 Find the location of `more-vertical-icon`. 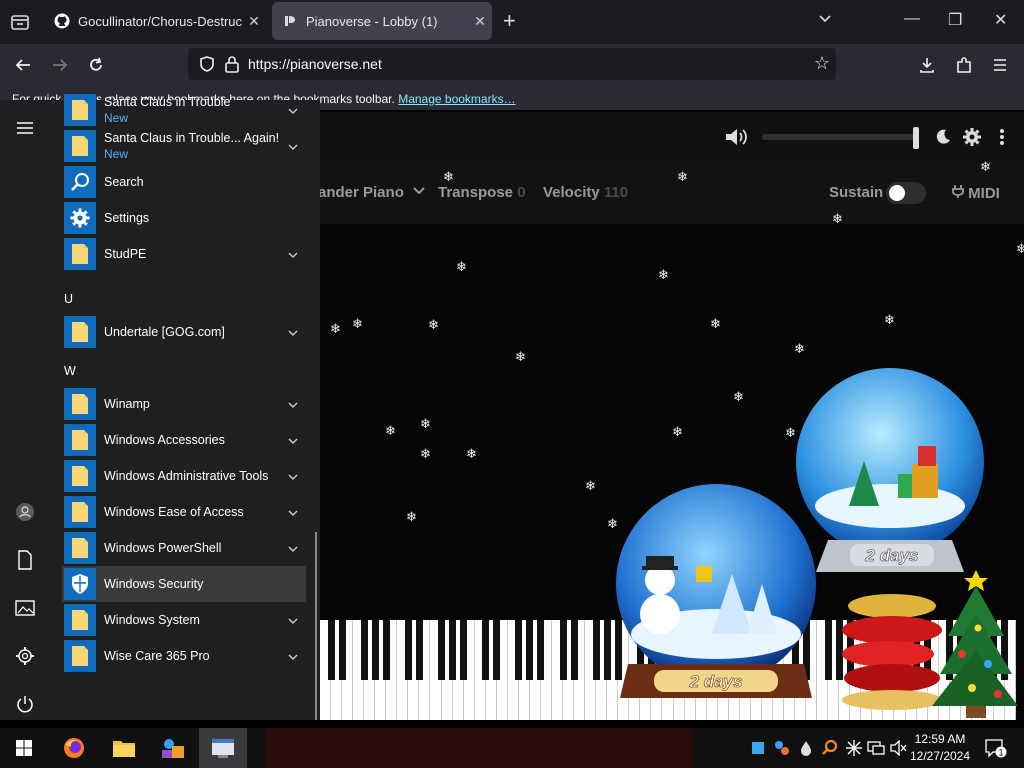

more-vertical-icon is located at coordinates (1002, 139).